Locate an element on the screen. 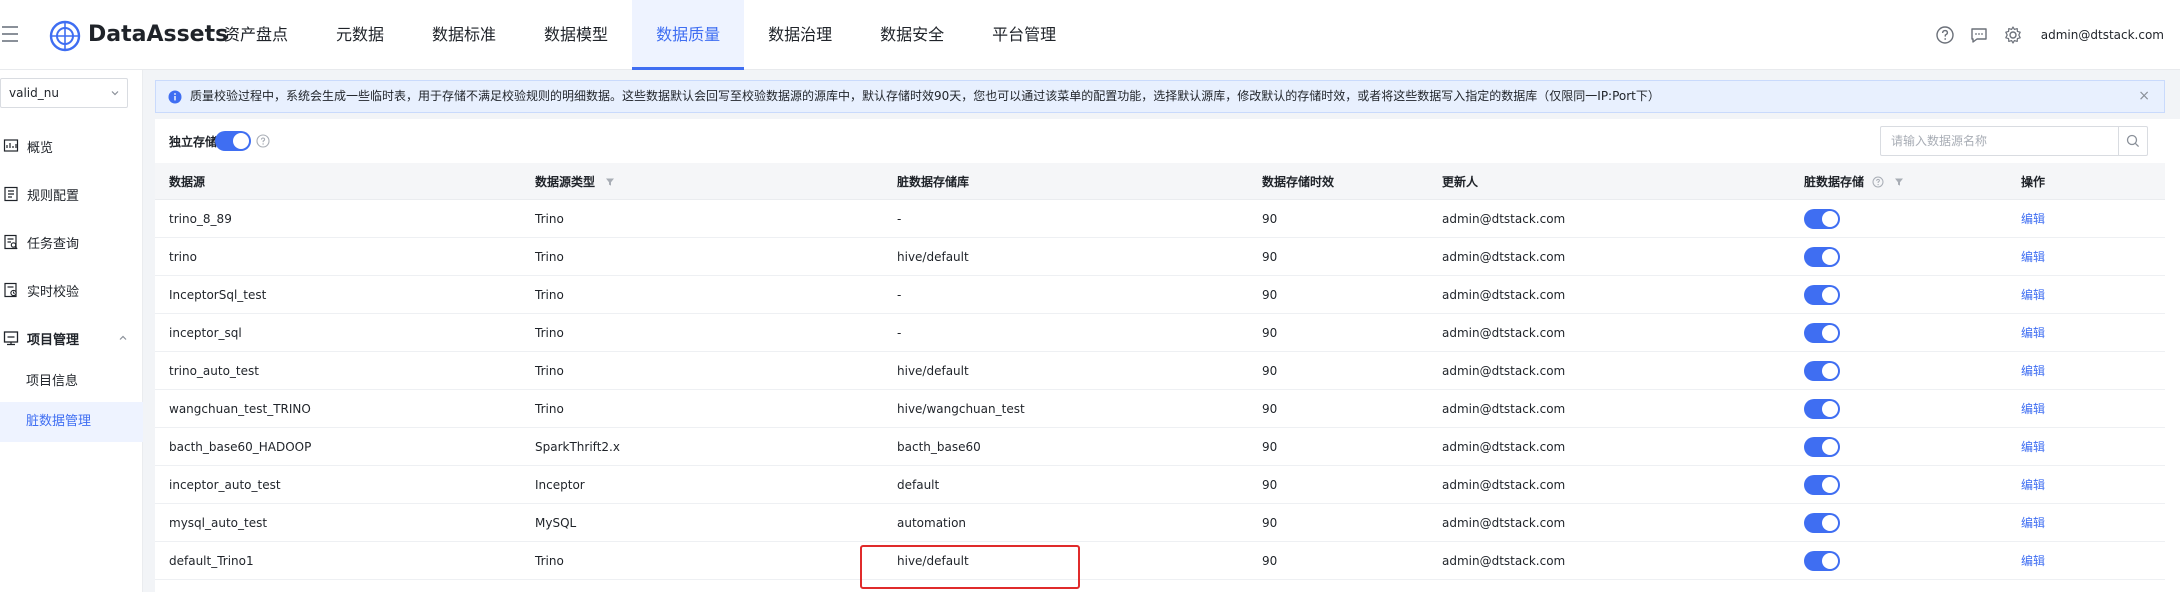 This screenshot has height=592, width=2180. cell-dirty-storage-db: automation is located at coordinates (1065, 522).